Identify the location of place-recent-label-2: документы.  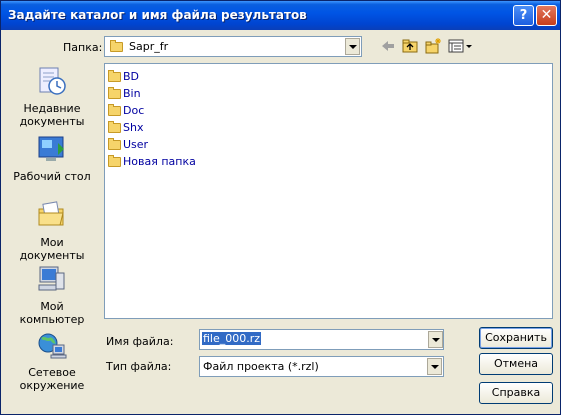
(52, 121).